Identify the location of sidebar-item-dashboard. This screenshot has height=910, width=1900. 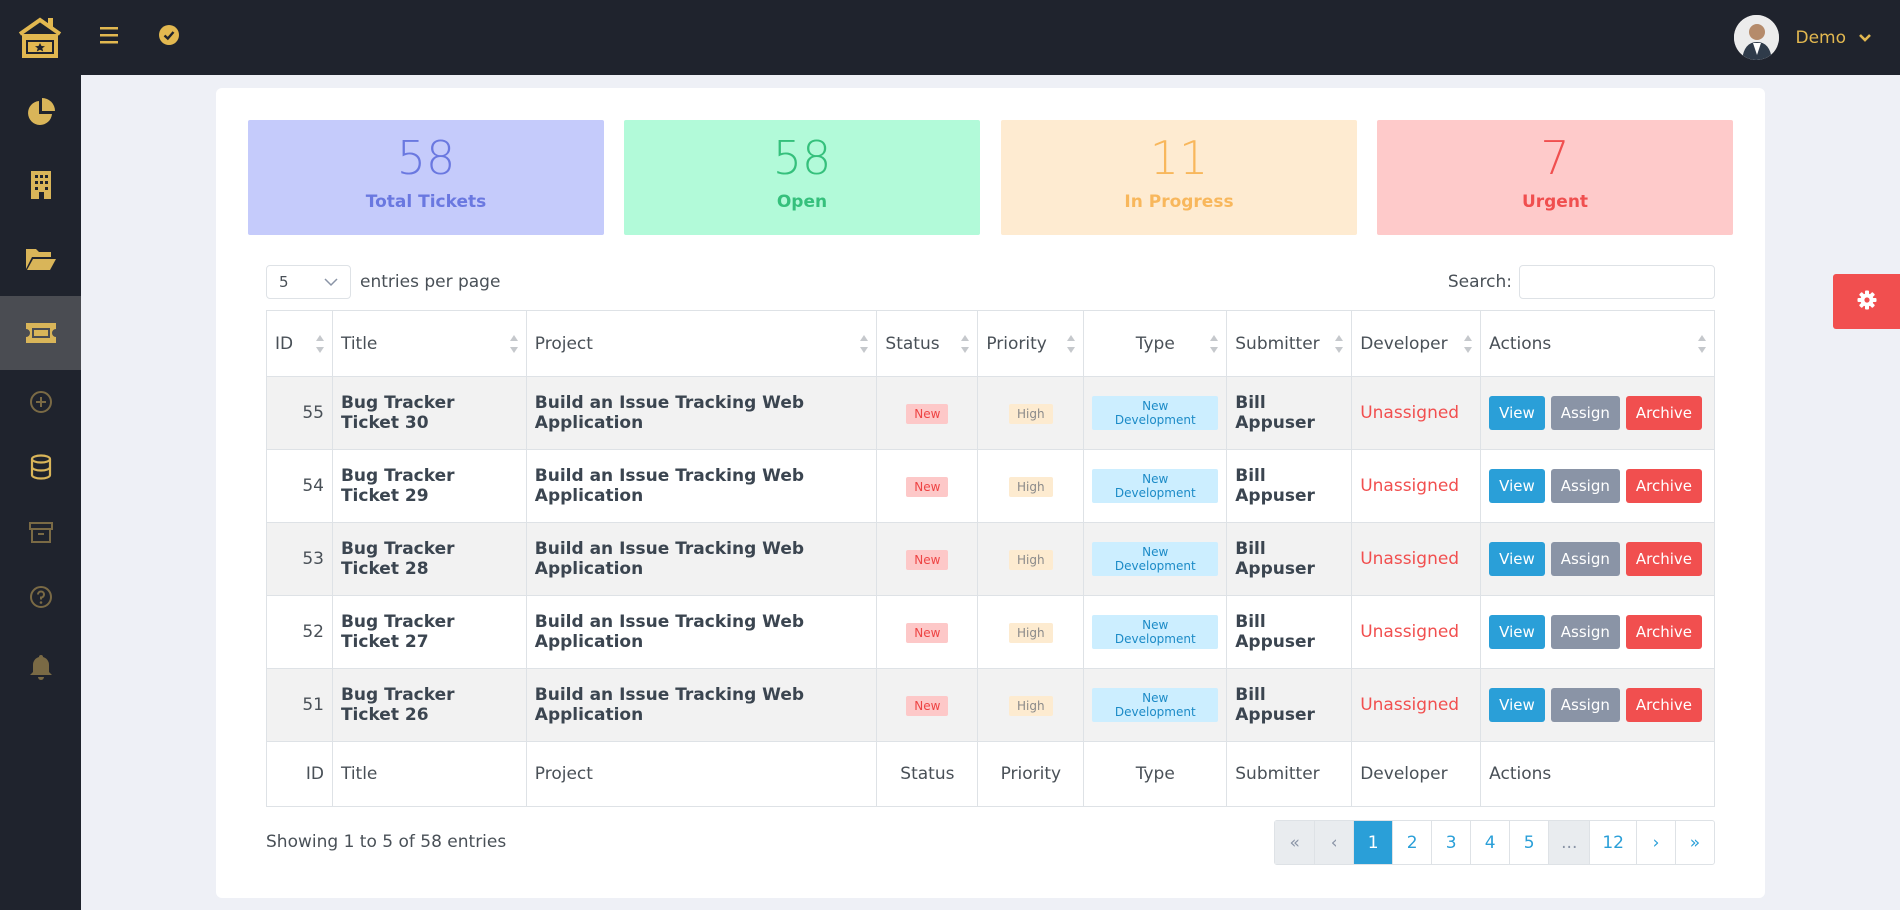
(40, 112).